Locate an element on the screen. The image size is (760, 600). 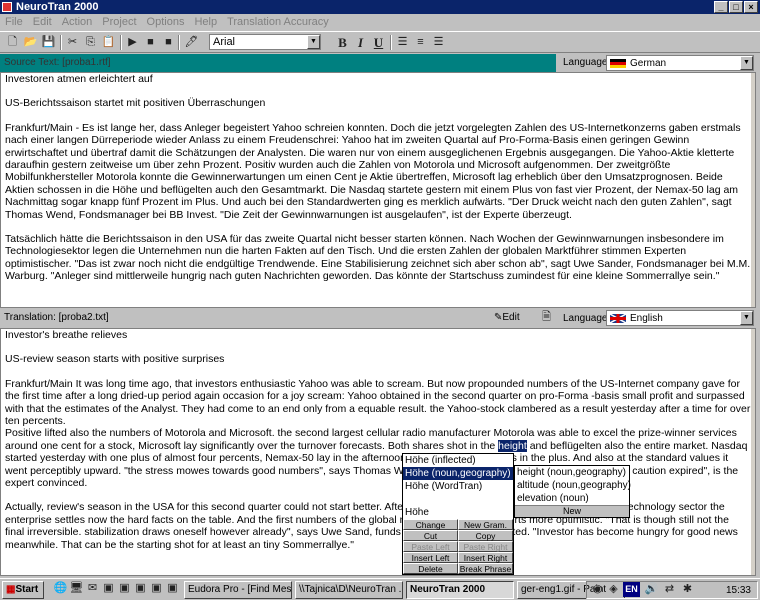
english-flag-icon is located at coordinates (618, 318).